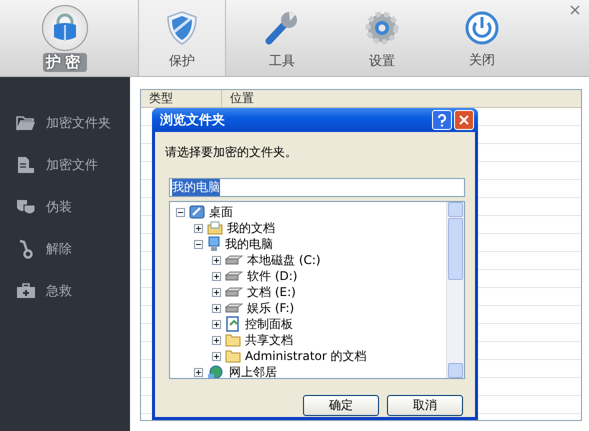 The height and width of the screenshot is (431, 589). I want to click on tree-item: 本地磁盘 (C:), so click(284, 260).